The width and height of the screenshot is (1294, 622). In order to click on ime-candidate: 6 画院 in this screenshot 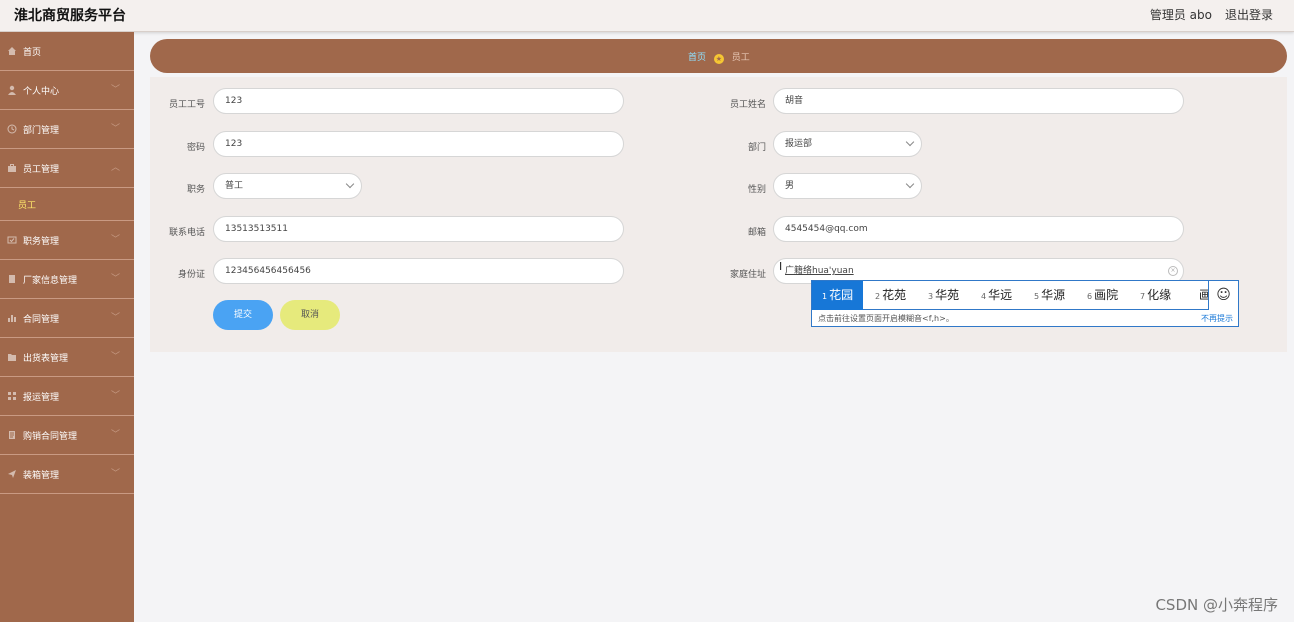, I will do `click(1102, 295)`.